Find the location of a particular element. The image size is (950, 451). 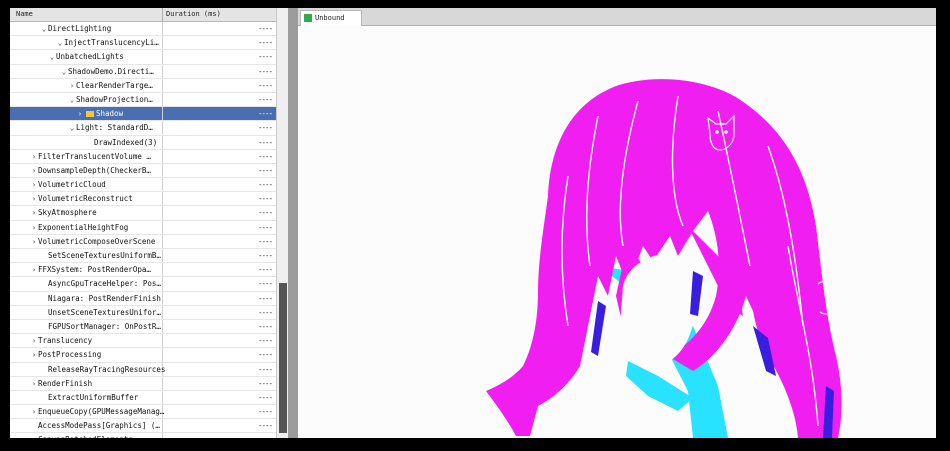

tree-row: › Translucency ---- is located at coordinates (143, 341).